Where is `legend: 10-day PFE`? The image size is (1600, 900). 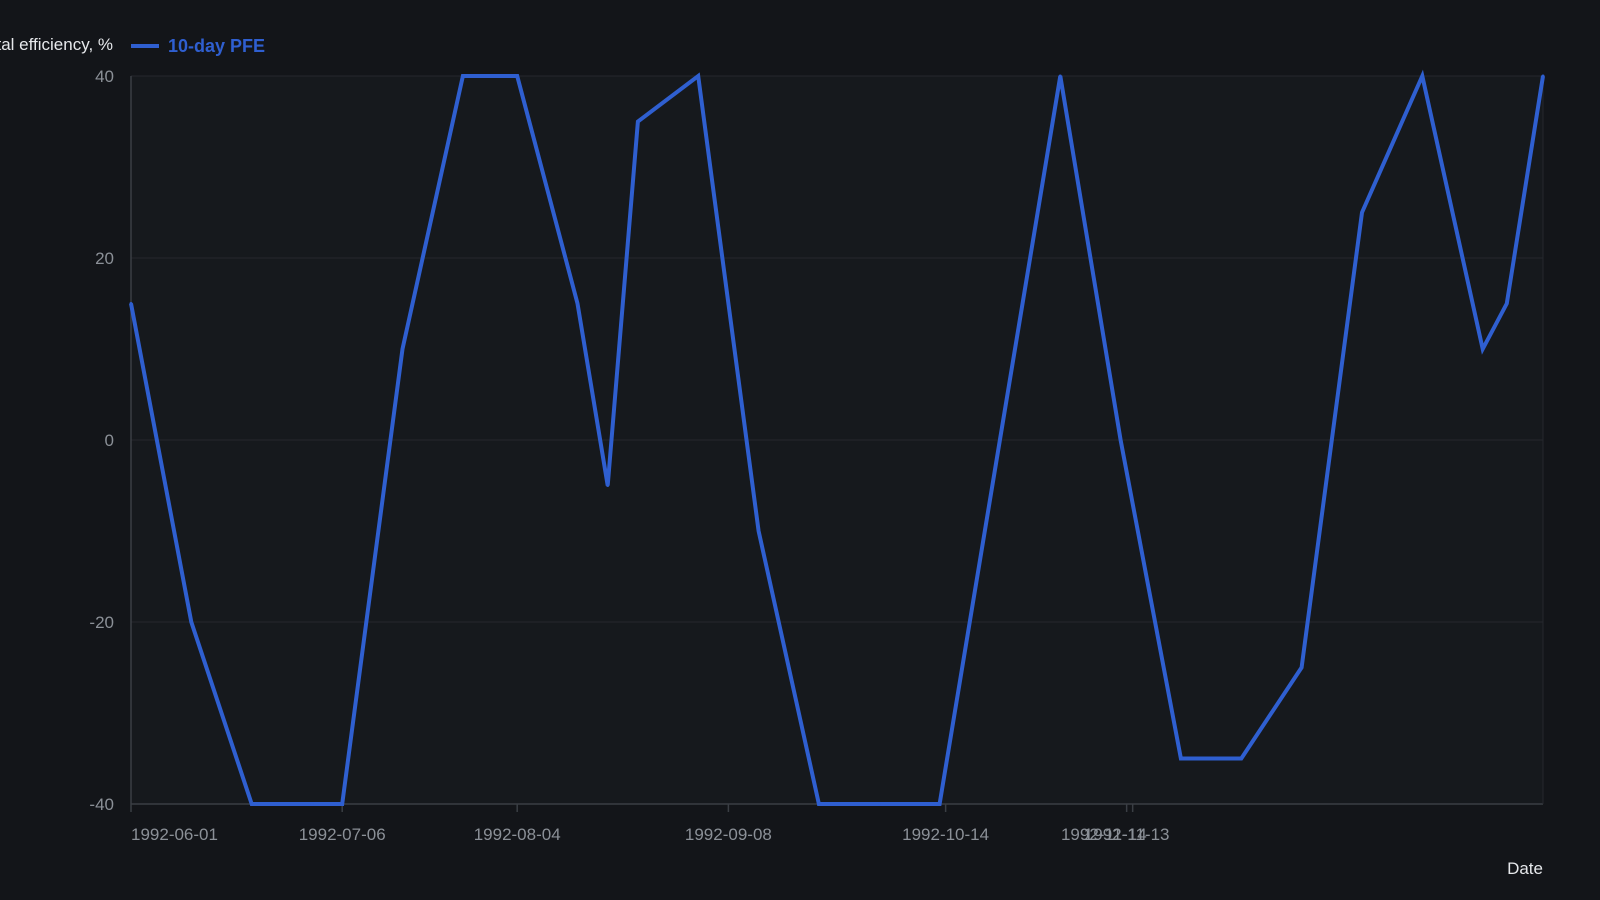
legend: 10-day PFE is located at coordinates (198, 46).